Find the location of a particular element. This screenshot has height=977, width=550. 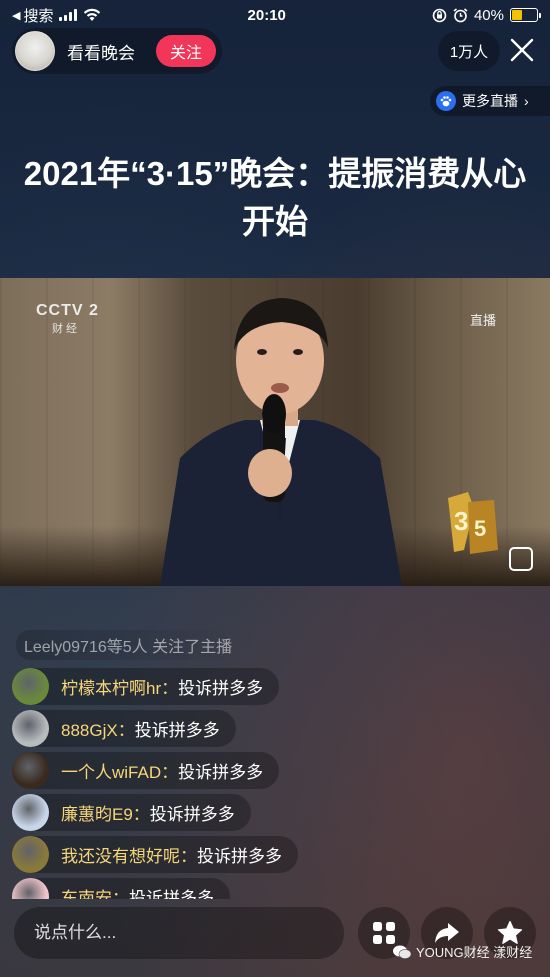

chat-row: 东南安：投诉拼多多 is located at coordinates (212, 888).